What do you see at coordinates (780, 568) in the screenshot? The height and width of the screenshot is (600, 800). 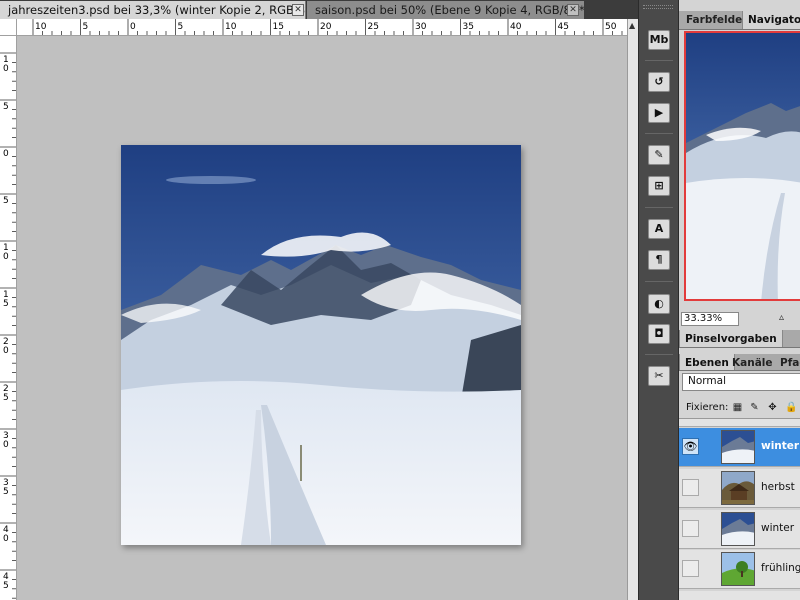 I see `layer-name: frühling` at bounding box center [780, 568].